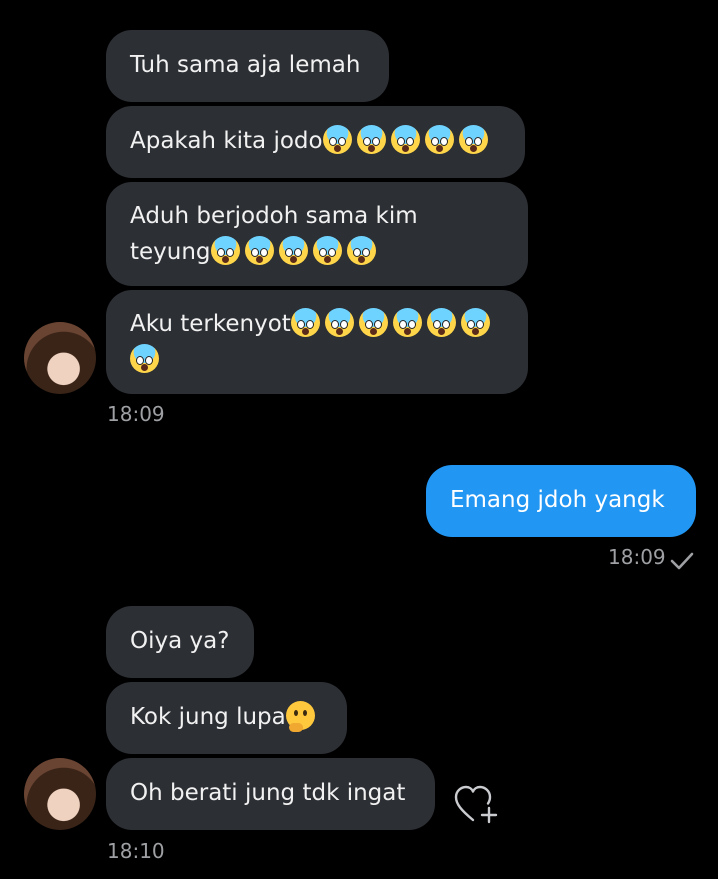 This screenshot has width=718, height=879. What do you see at coordinates (477, 806) in the screenshot?
I see `heart-plus-icon` at bounding box center [477, 806].